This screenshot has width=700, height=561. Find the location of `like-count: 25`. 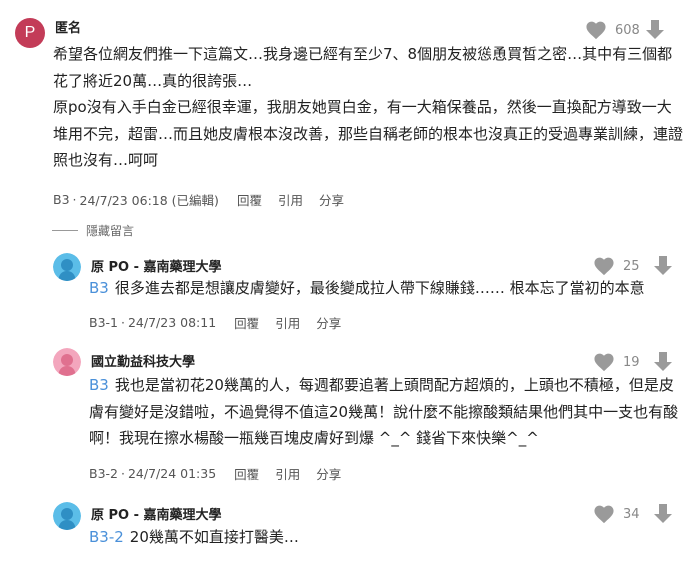

like-count: 25 is located at coordinates (631, 266).